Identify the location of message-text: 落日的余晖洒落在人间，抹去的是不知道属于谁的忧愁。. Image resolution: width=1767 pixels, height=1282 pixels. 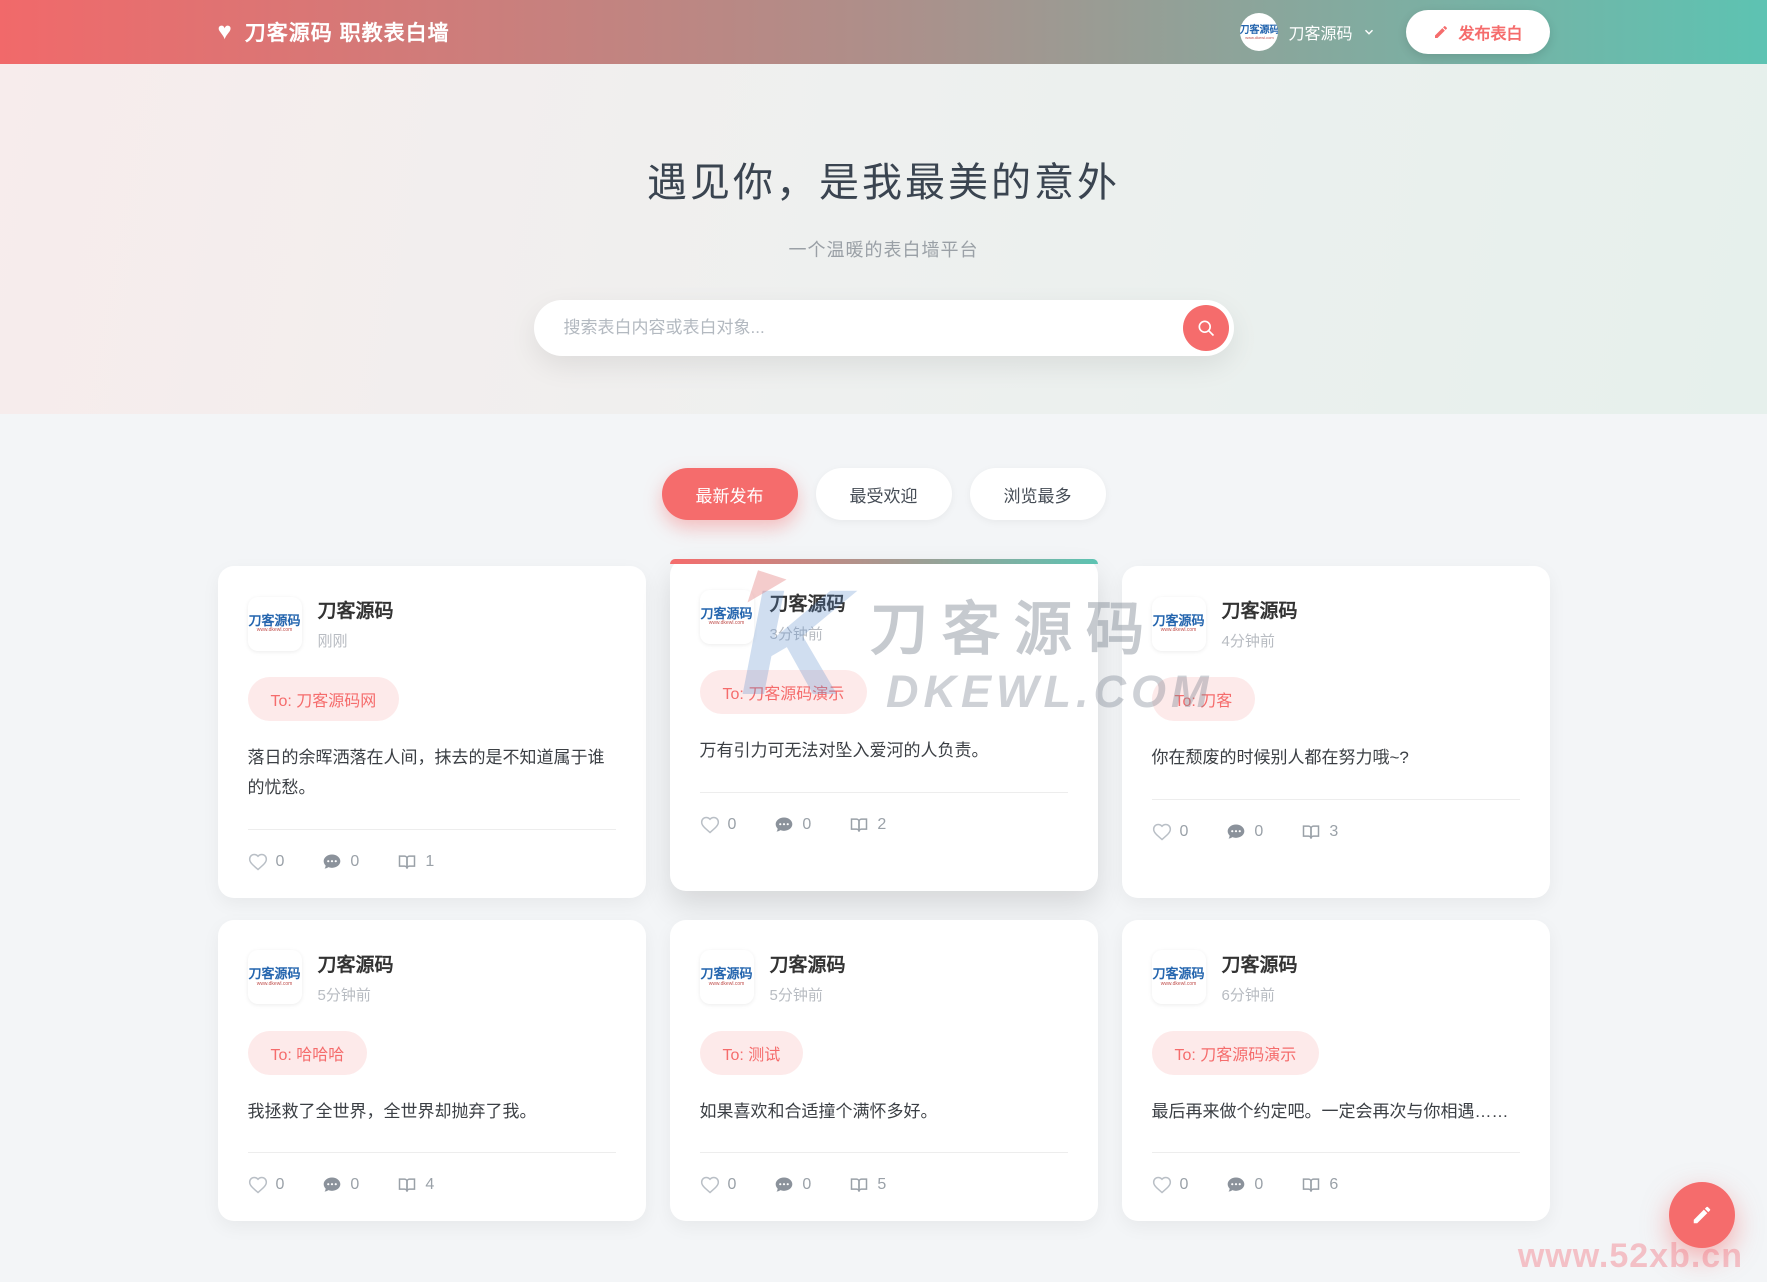
(426, 772).